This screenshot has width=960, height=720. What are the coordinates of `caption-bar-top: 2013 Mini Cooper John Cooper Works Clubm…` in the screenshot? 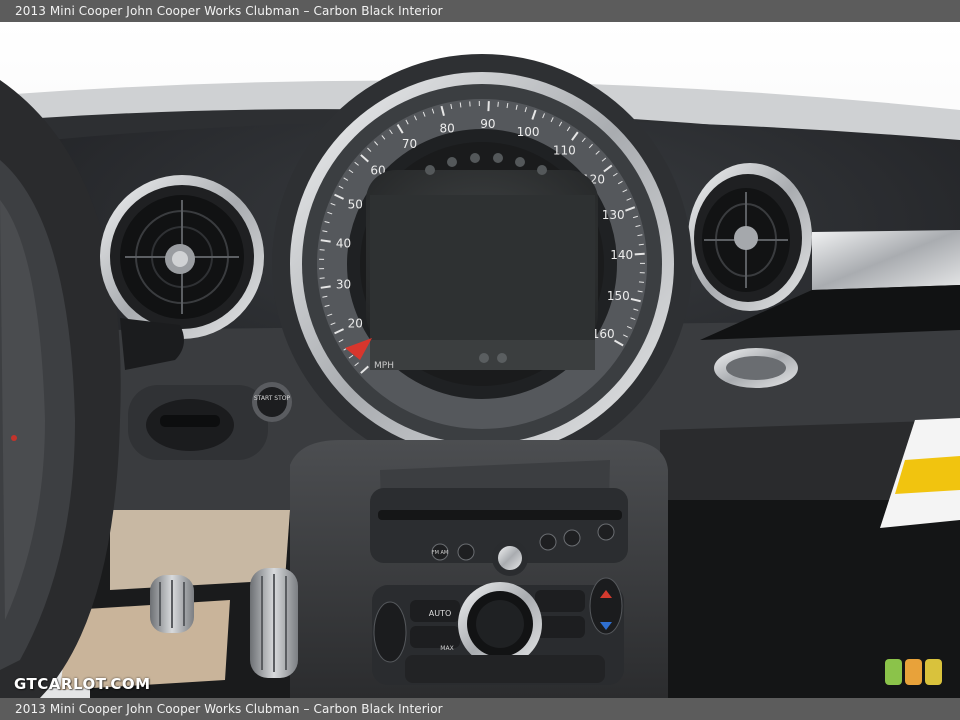 It's located at (480, 11).